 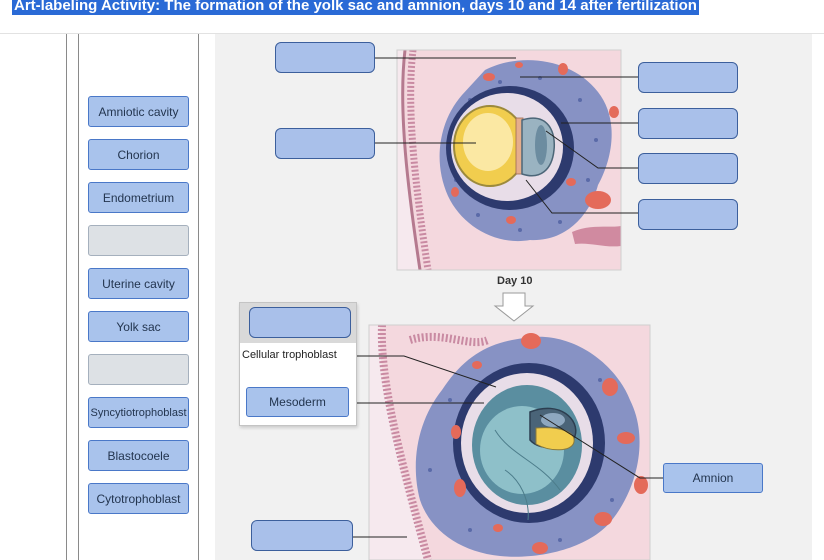 I want to click on placed-label-amnion: Amnion, so click(x=713, y=478).